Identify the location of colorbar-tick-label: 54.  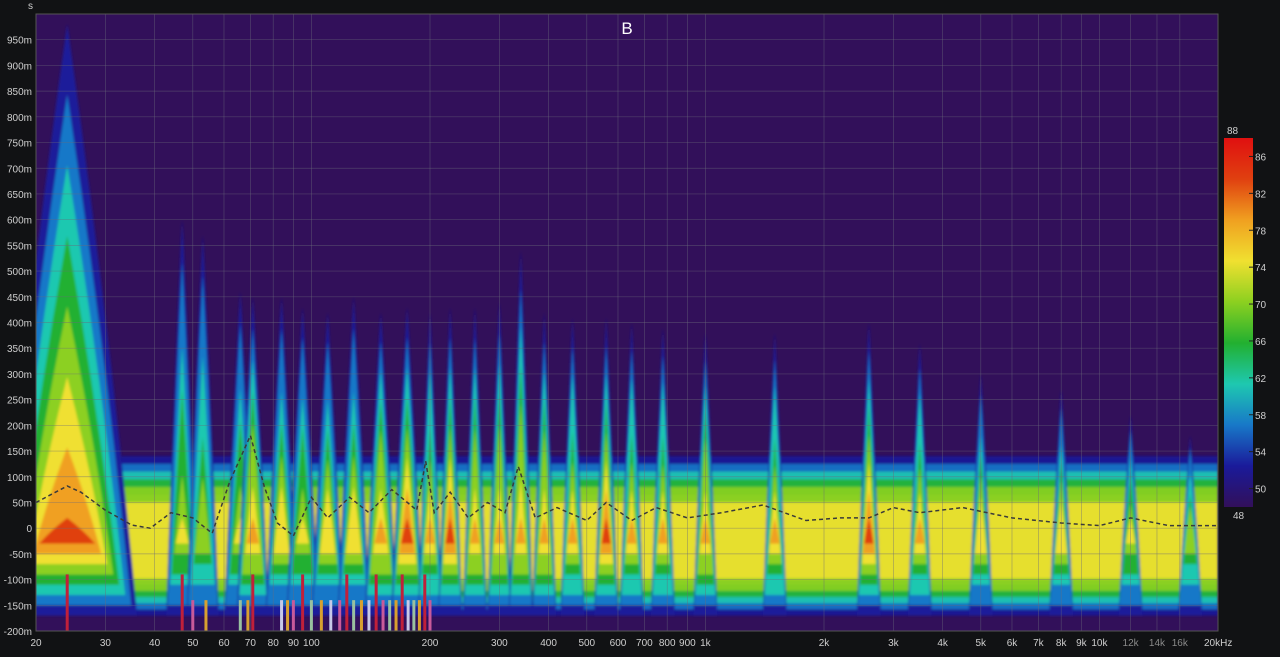
(1261, 453).